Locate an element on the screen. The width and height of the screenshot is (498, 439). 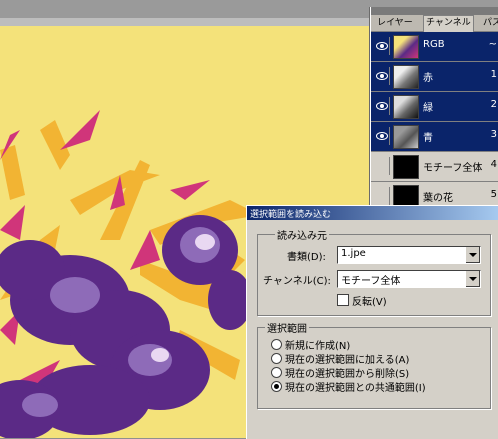
invert-label: 反転(V) is located at coordinates (369, 302).